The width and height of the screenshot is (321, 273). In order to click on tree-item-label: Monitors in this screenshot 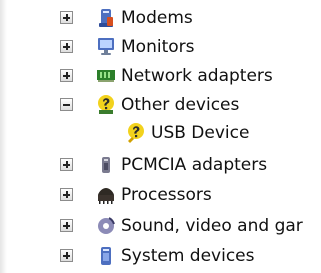, I will do `click(158, 47)`.